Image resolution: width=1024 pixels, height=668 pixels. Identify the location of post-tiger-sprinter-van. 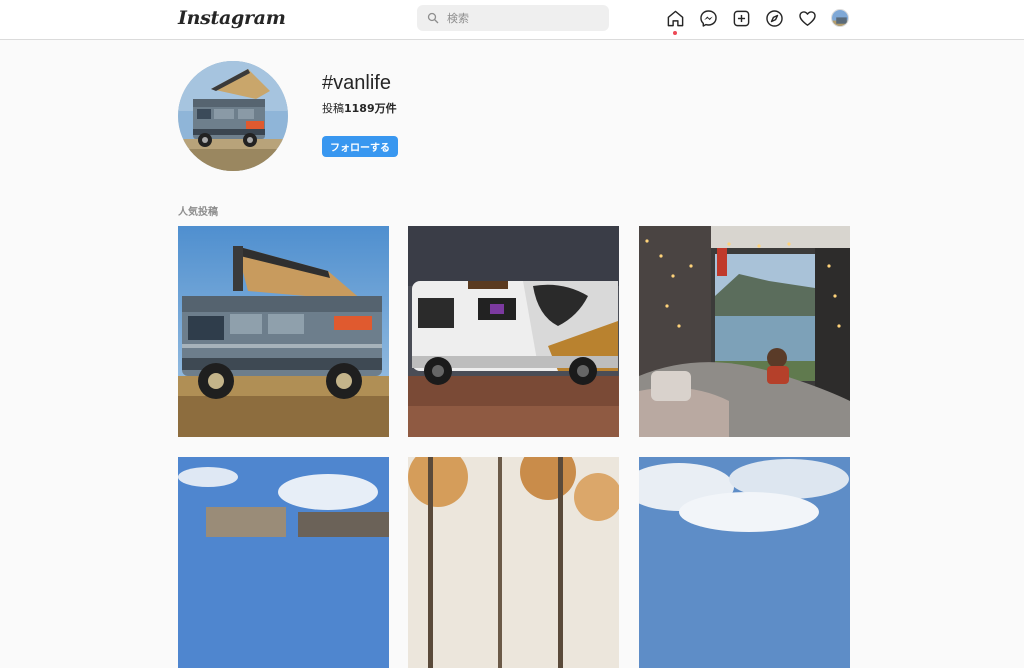
(513, 331).